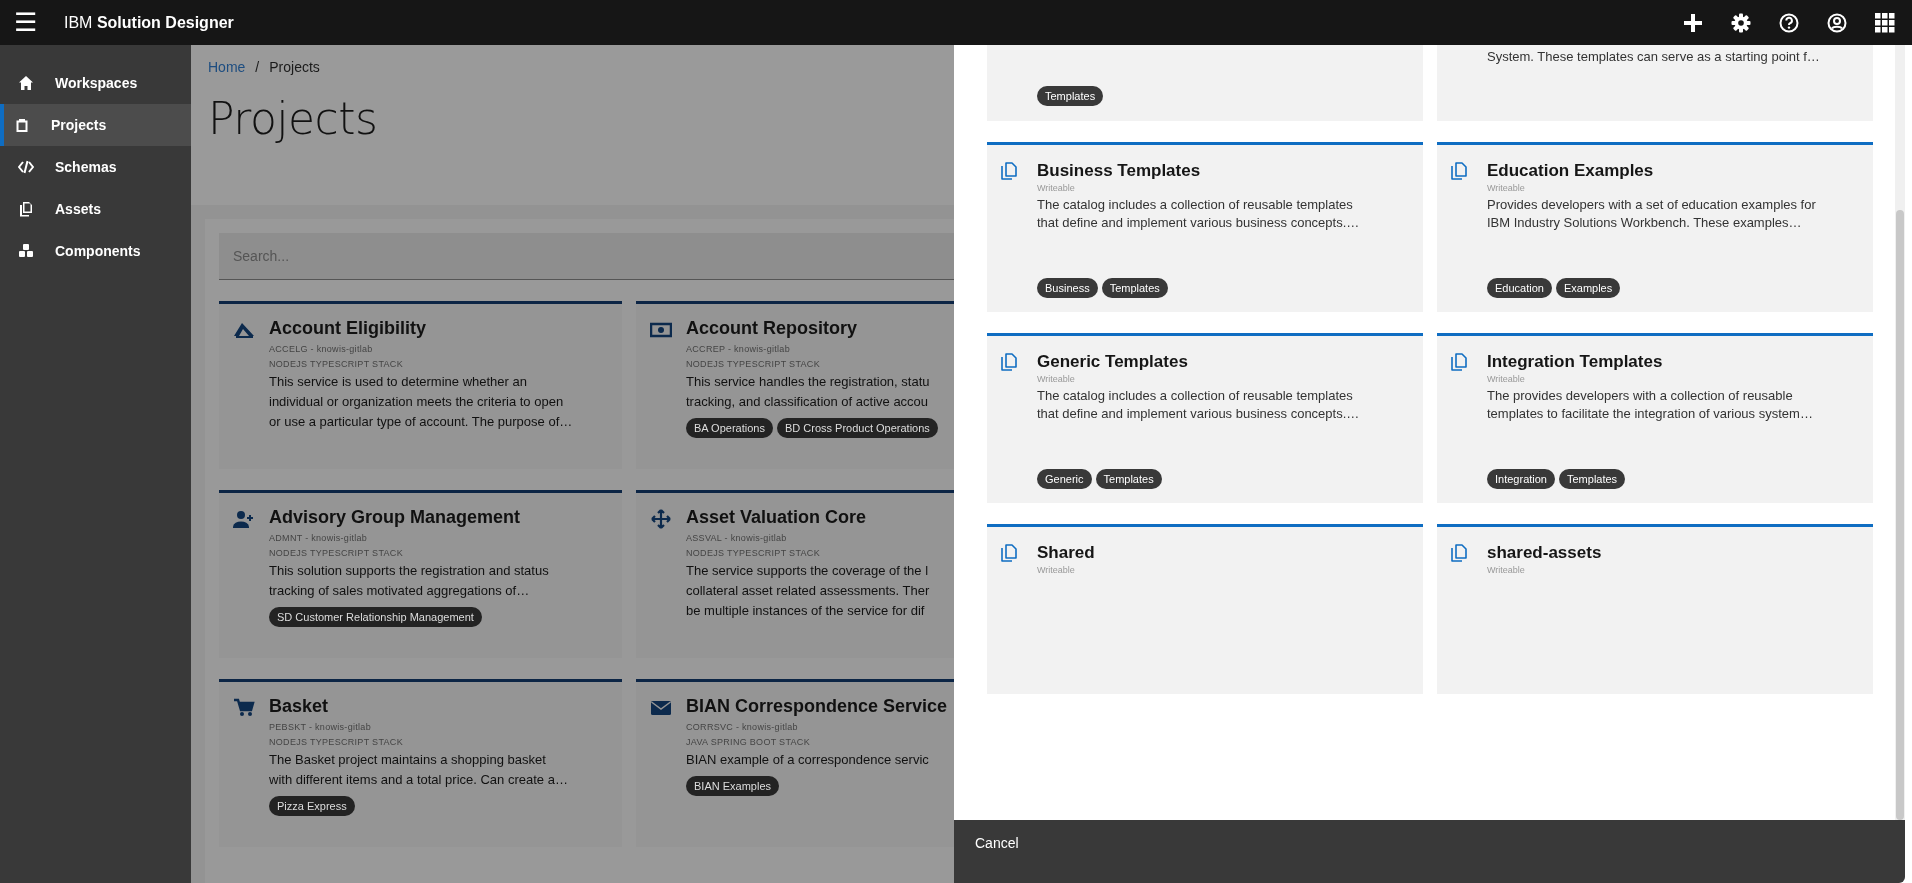 The width and height of the screenshot is (1912, 883). What do you see at coordinates (733, 786) in the screenshot?
I see `project-tag: BIAN Examples` at bounding box center [733, 786].